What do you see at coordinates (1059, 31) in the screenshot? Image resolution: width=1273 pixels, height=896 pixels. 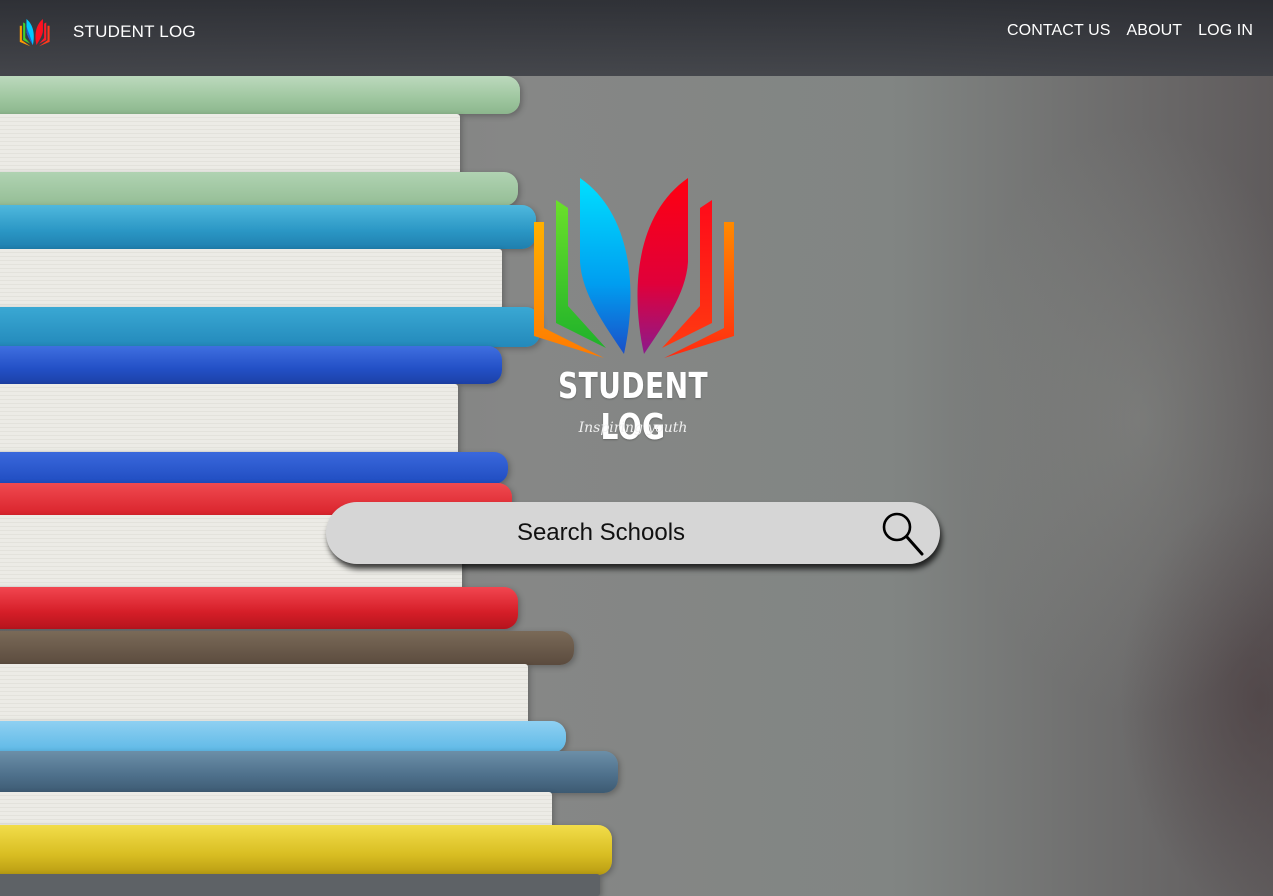 I see `nav-link-contact-us: CONTACT US` at bounding box center [1059, 31].